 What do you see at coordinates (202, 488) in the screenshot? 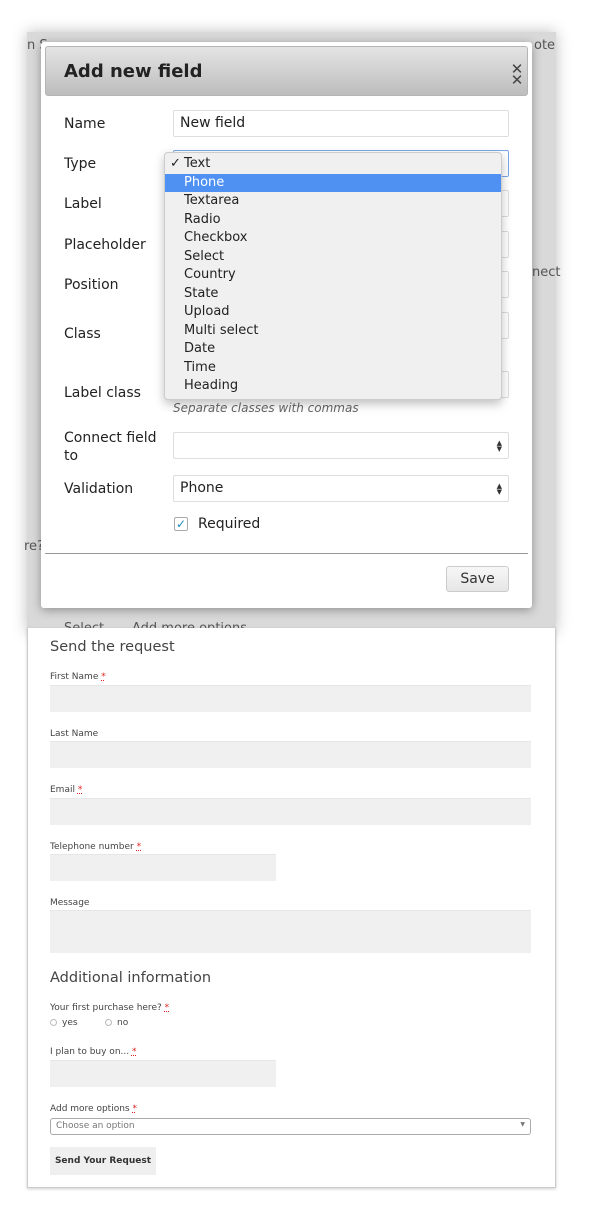
I see `validation-value: Phone` at bounding box center [202, 488].